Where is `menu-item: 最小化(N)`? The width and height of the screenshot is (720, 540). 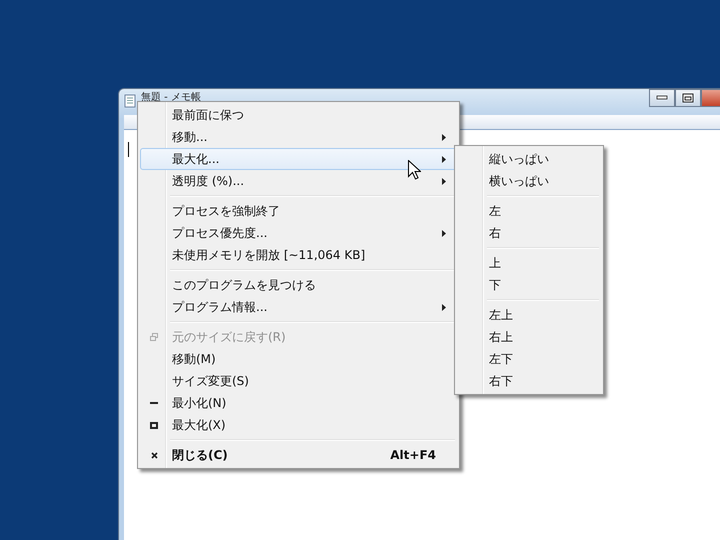
menu-item: 最小化(N) is located at coordinates (298, 403).